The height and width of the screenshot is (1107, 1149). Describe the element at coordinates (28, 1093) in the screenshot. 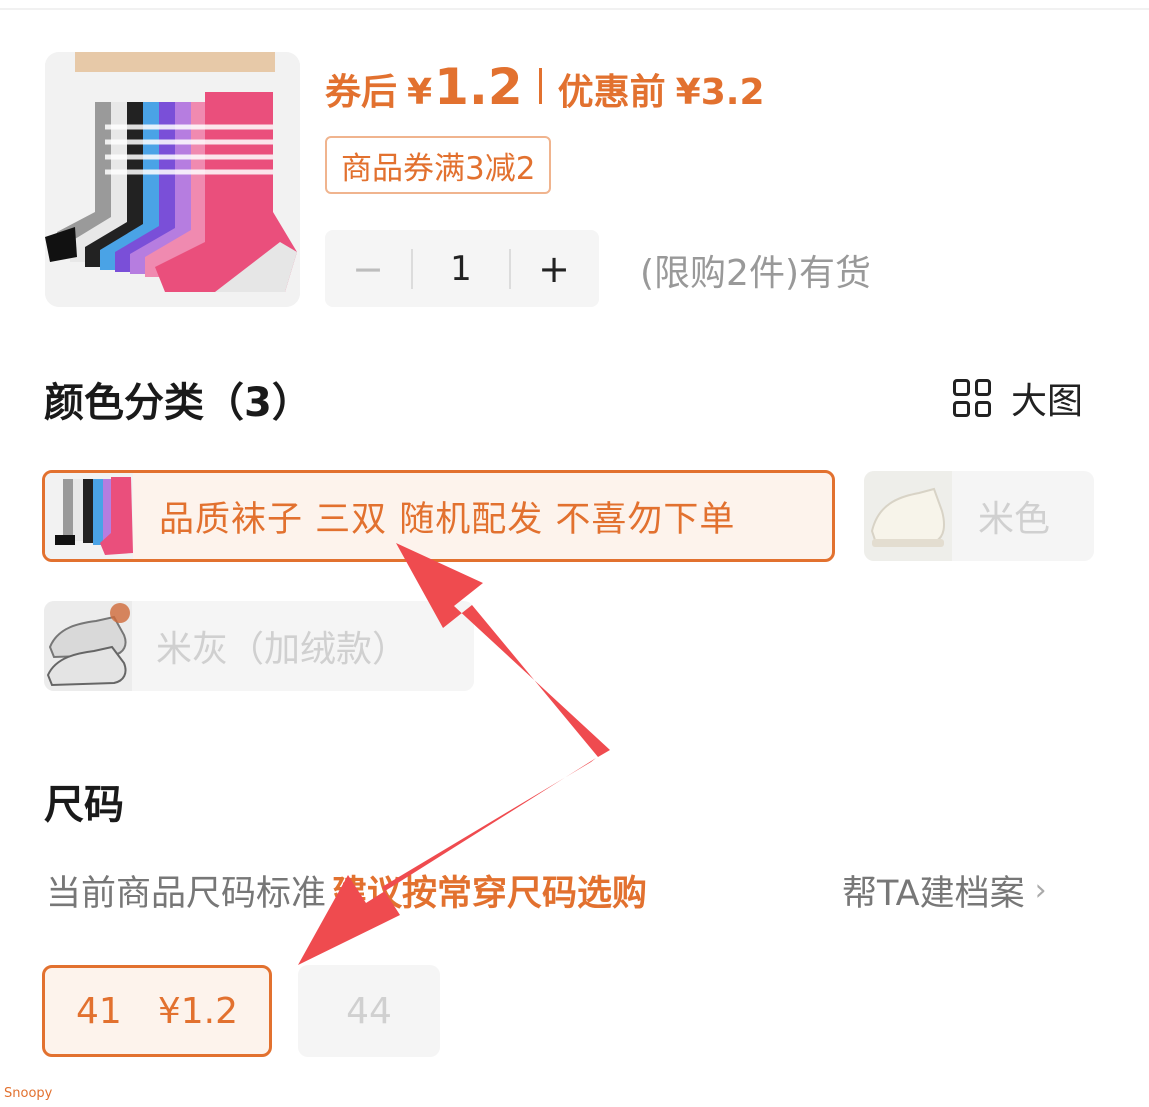

I see `watermark: Snoopy` at that location.